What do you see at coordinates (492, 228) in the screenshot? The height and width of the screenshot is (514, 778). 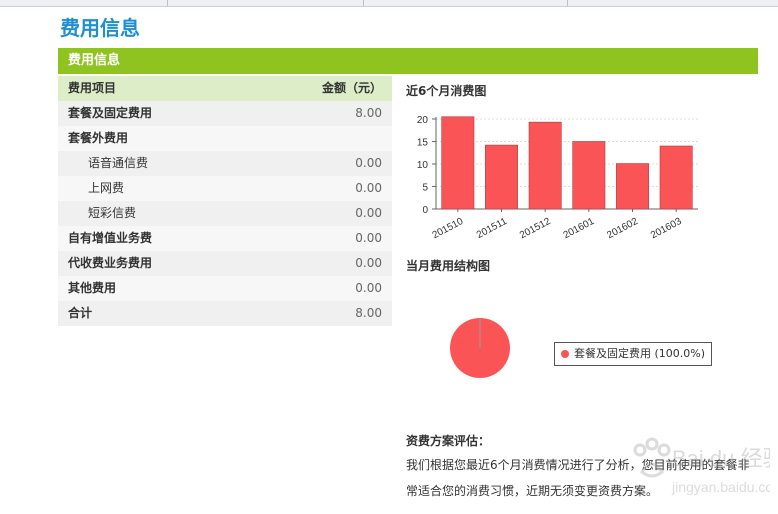 I see `x-tick-label: 201511` at bounding box center [492, 228].